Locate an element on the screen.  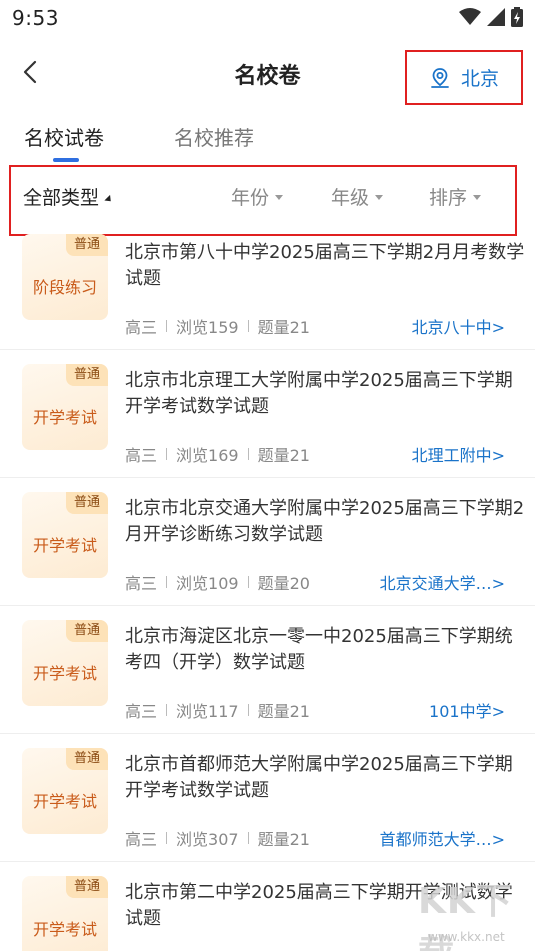
paper-views: 浏览159 is located at coordinates (207, 327).